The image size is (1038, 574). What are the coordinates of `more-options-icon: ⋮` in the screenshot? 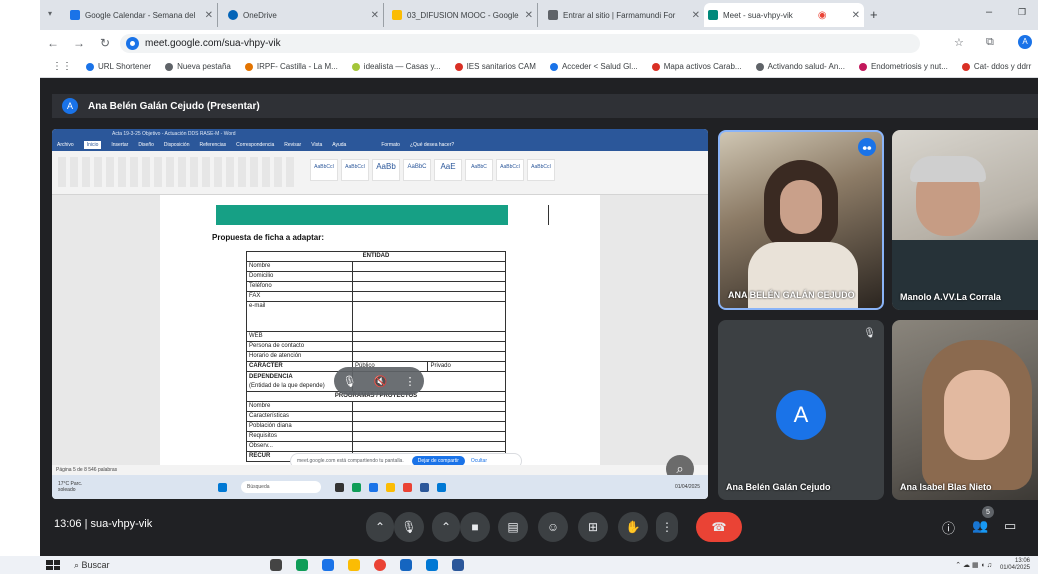 It's located at (667, 527).